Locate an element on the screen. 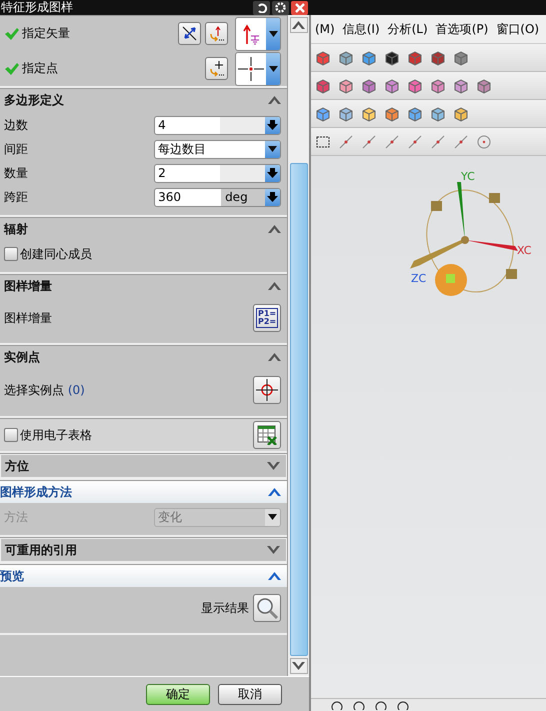 The width and height of the screenshot is (546, 711). menu-item: 首选项(P) is located at coordinates (462, 29).